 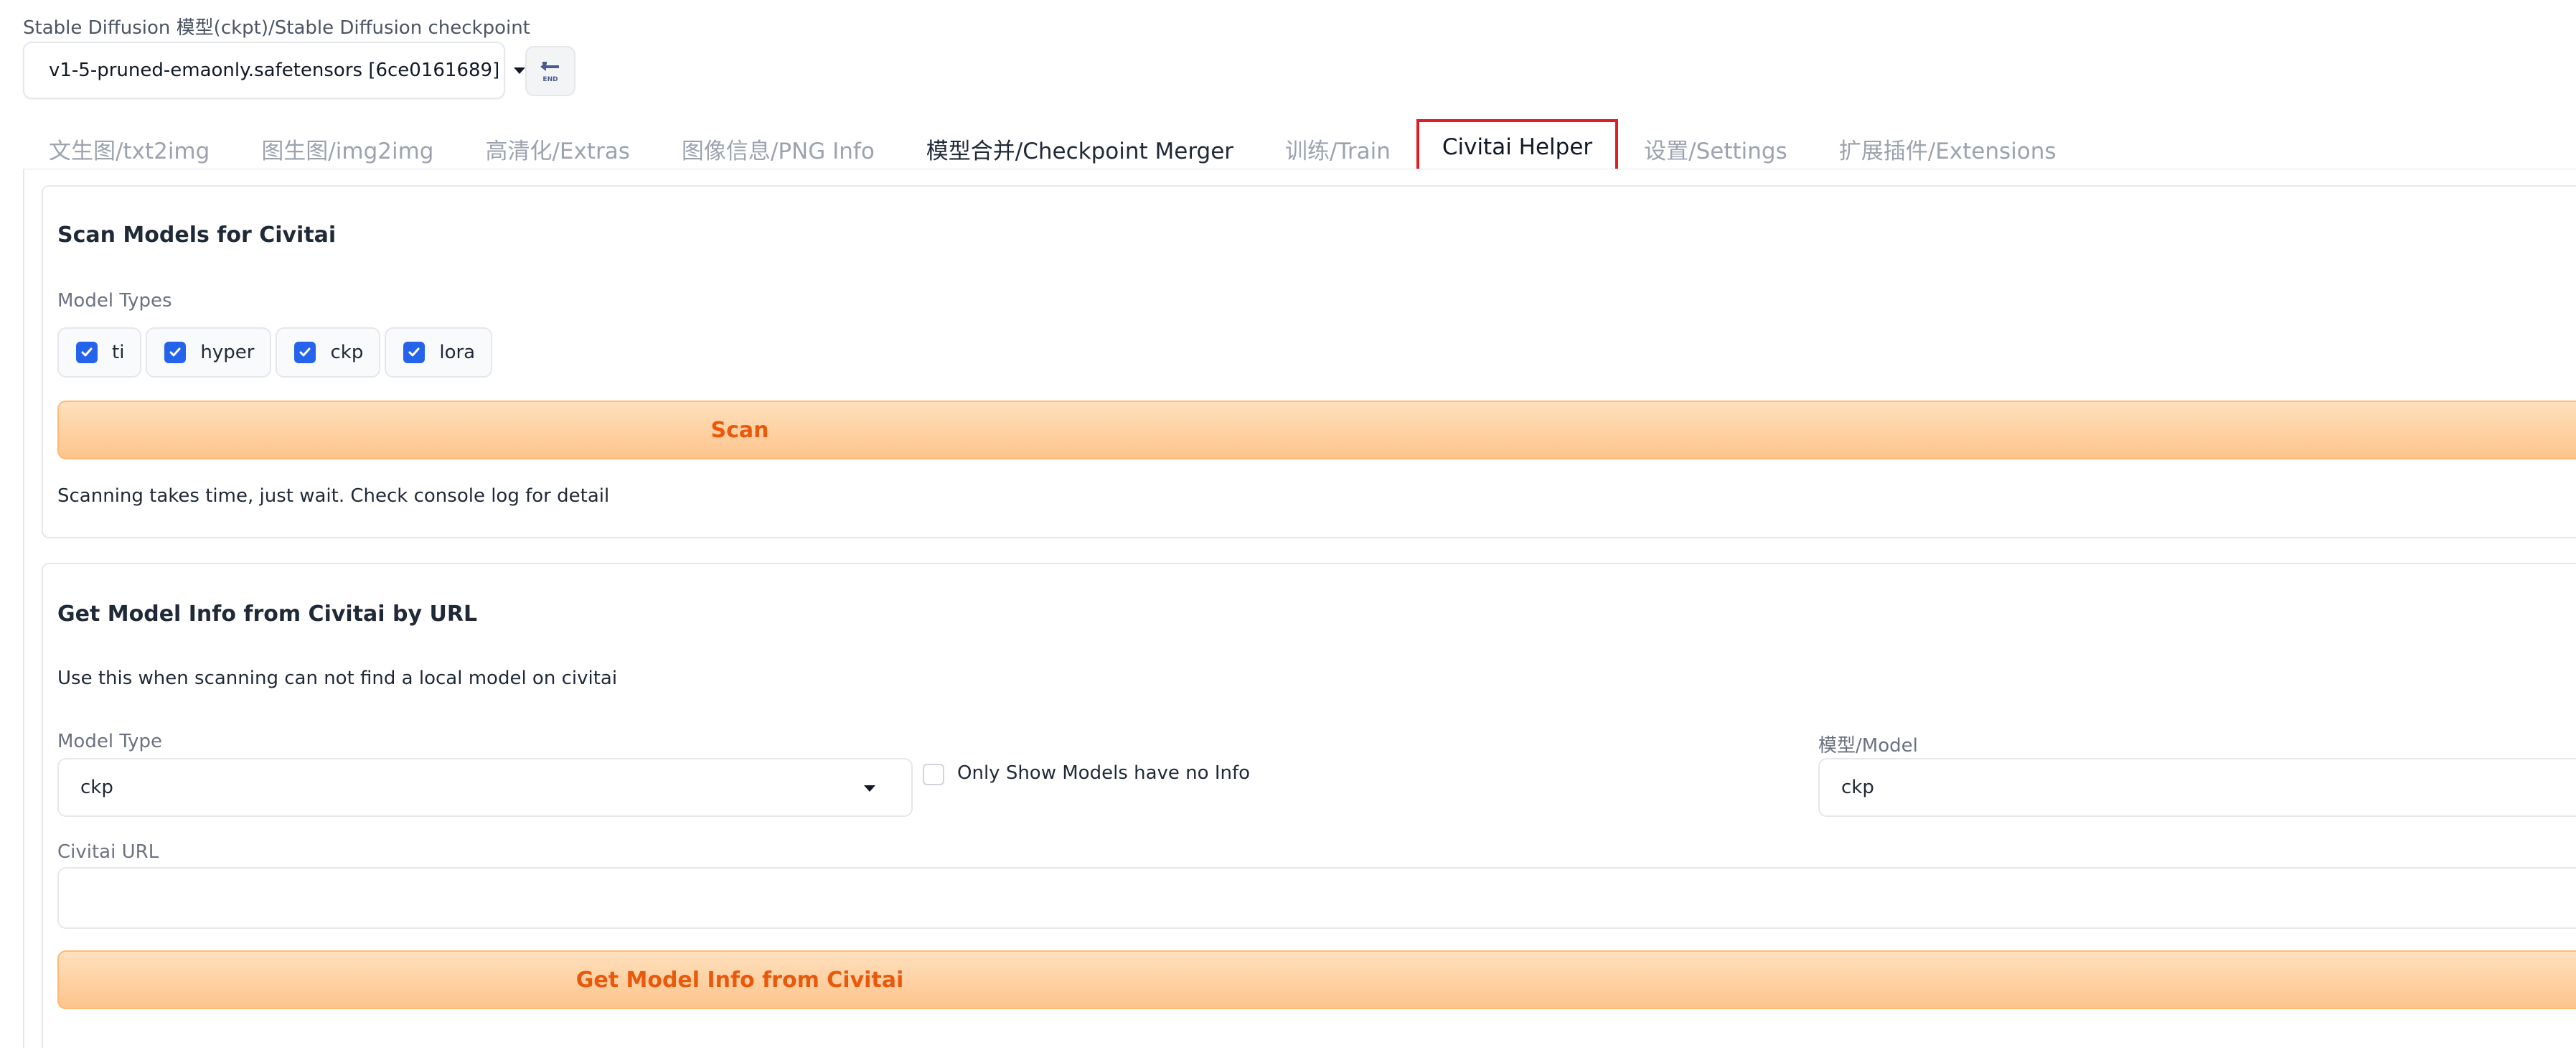 I want to click on model-type-value: ckp, so click(x=96, y=787).